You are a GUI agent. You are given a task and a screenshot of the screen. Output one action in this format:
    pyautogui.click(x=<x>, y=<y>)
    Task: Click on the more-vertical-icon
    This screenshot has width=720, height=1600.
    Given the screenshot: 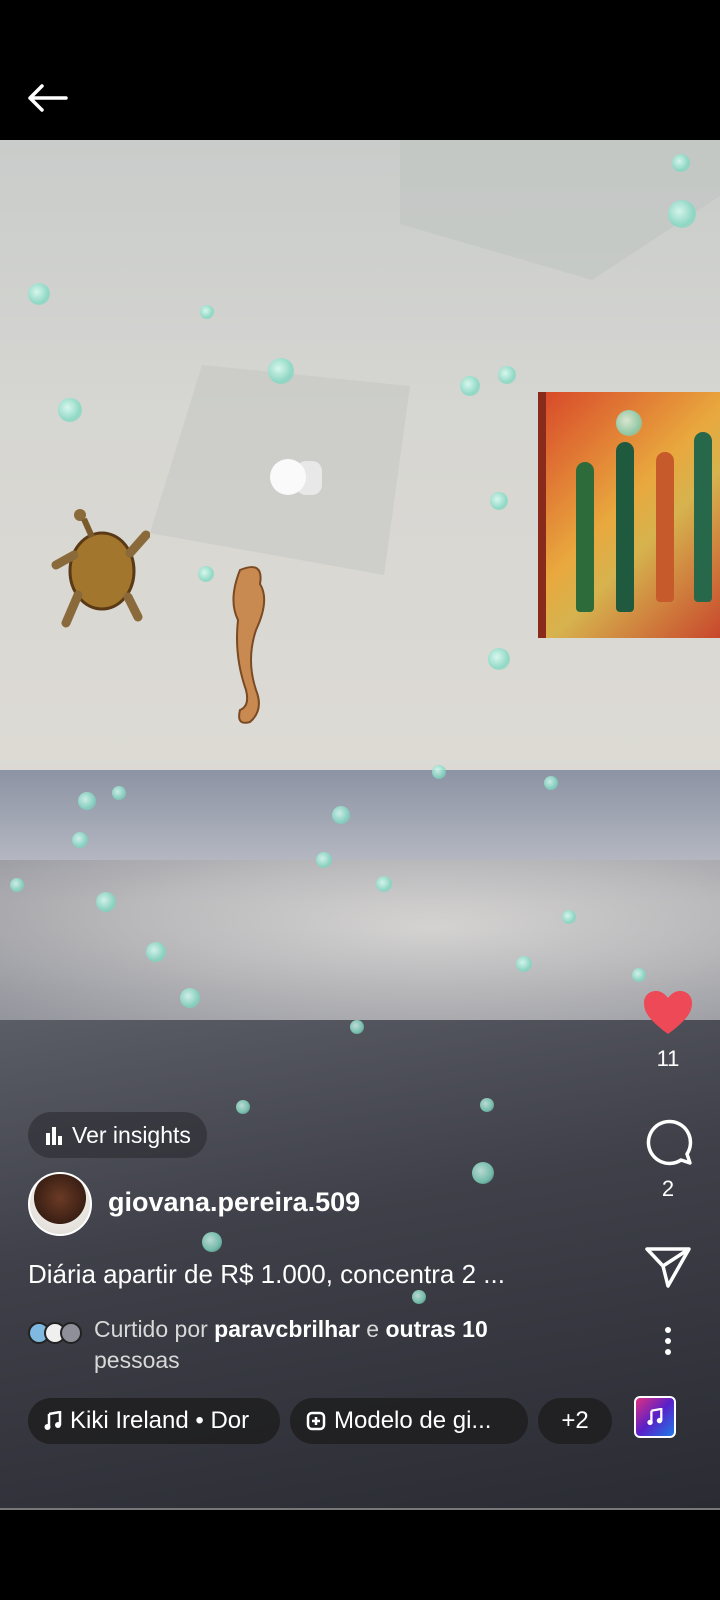 What is the action you would take?
    pyautogui.click(x=668, y=1341)
    